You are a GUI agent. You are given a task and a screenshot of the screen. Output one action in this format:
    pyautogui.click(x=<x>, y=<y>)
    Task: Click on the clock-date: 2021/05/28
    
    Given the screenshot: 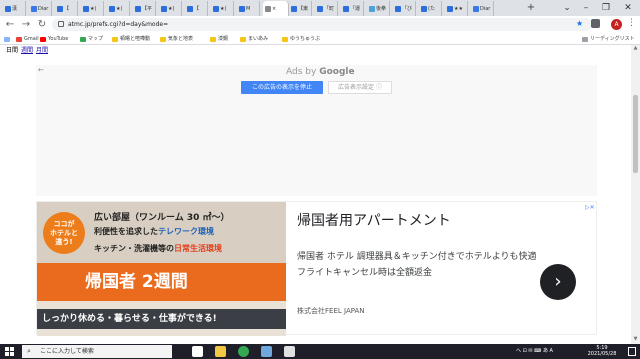 What is the action you would take?
    pyautogui.click(x=602, y=354)
    